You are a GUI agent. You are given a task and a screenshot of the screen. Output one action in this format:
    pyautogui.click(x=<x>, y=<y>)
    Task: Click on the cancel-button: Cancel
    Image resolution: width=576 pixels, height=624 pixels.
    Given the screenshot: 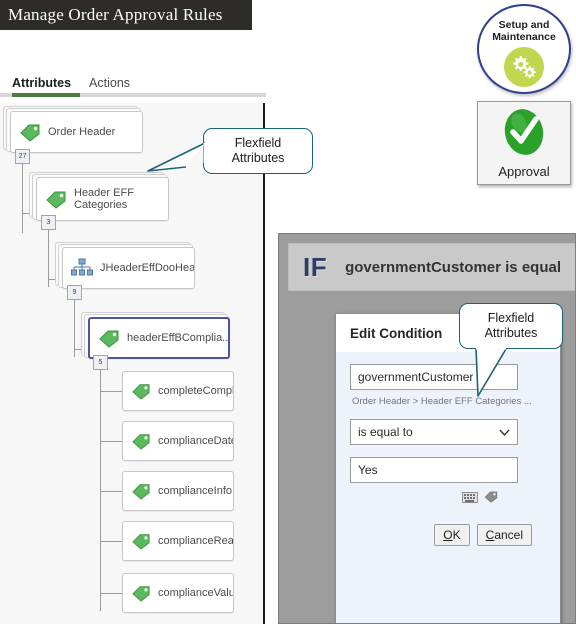 What is the action you would take?
    pyautogui.click(x=504, y=535)
    